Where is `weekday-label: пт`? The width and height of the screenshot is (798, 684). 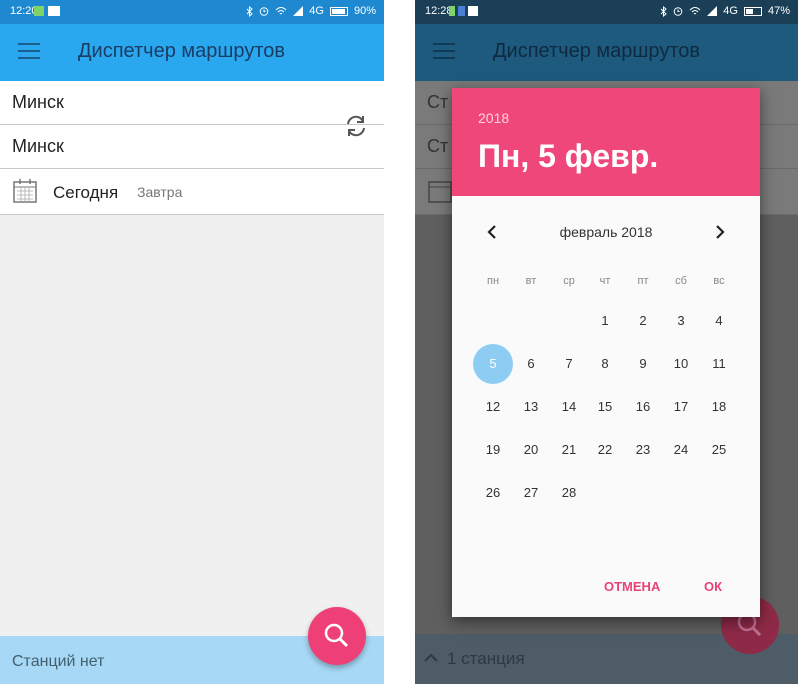 weekday-label: пт is located at coordinates (643, 281).